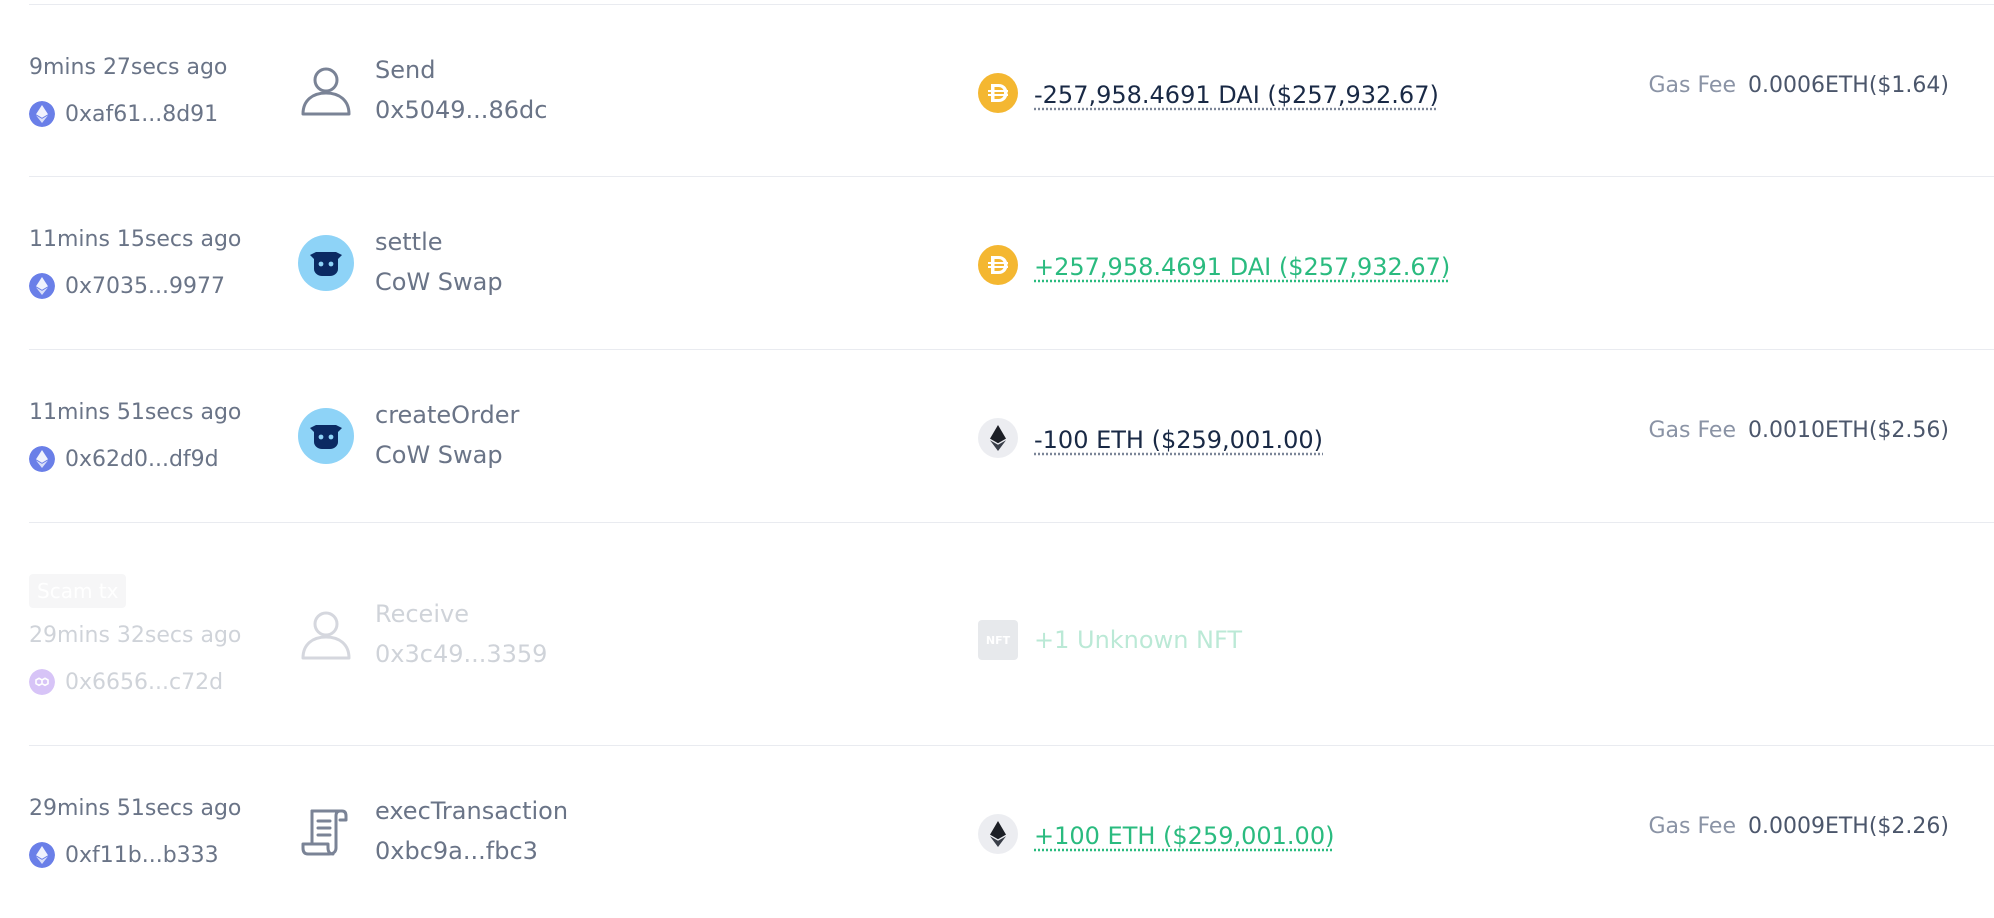  What do you see at coordinates (461, 110) in the screenshot?
I see `tx-counterparty: 0x5049...86dc` at bounding box center [461, 110].